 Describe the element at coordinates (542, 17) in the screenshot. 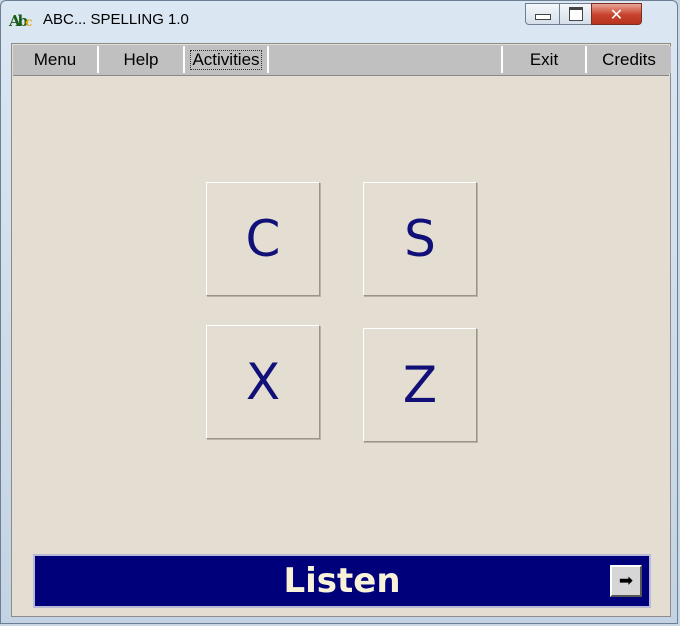

I see `minimize-icon` at that location.